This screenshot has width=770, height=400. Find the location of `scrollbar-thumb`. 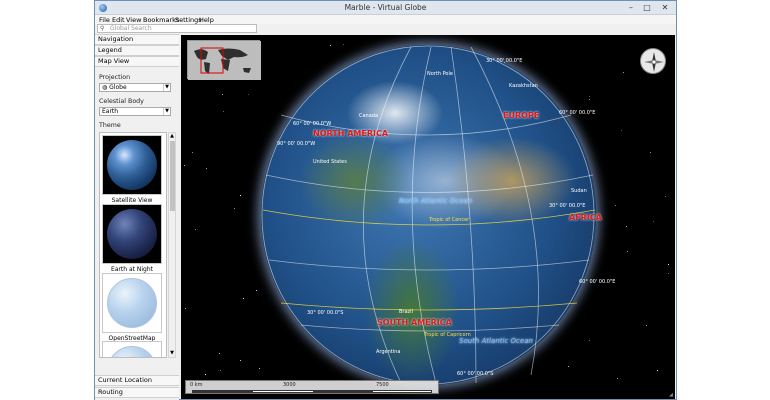

scrollbar-thumb is located at coordinates (172, 176).